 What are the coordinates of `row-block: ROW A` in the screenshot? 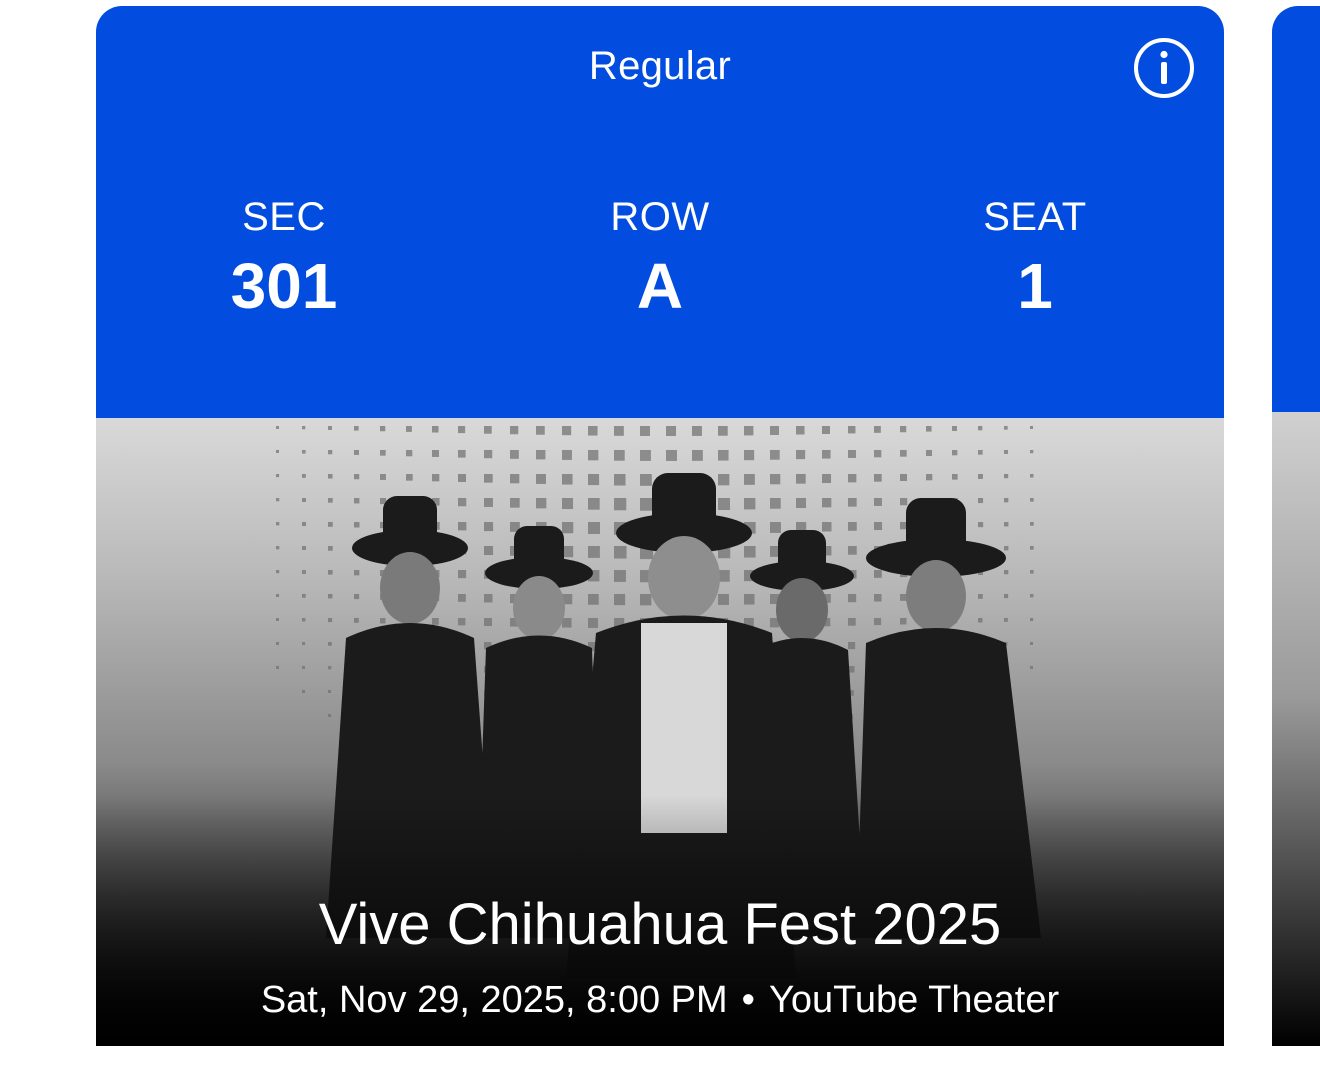 It's located at (660, 258).